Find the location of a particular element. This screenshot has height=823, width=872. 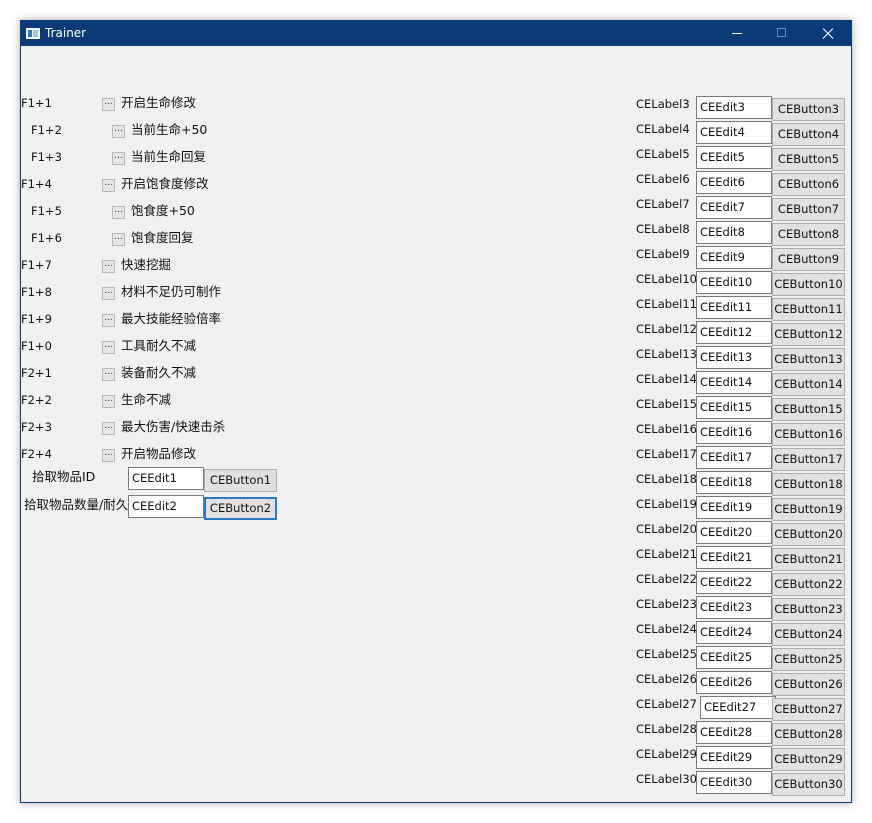

row-button: CEButton26 is located at coordinates (808, 684).